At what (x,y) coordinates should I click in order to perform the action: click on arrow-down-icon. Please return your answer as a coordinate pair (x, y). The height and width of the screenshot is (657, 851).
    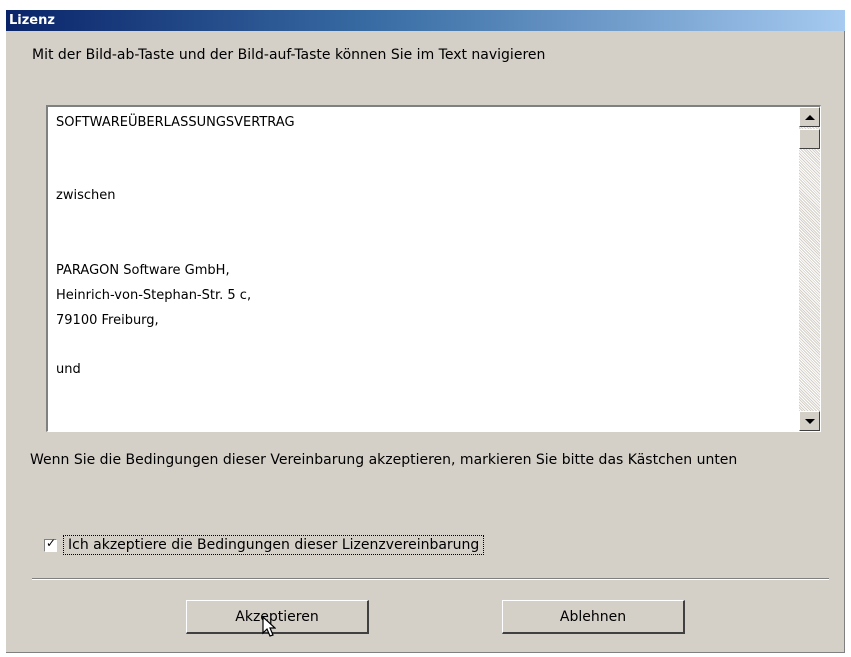
    Looking at the image, I should click on (809, 421).